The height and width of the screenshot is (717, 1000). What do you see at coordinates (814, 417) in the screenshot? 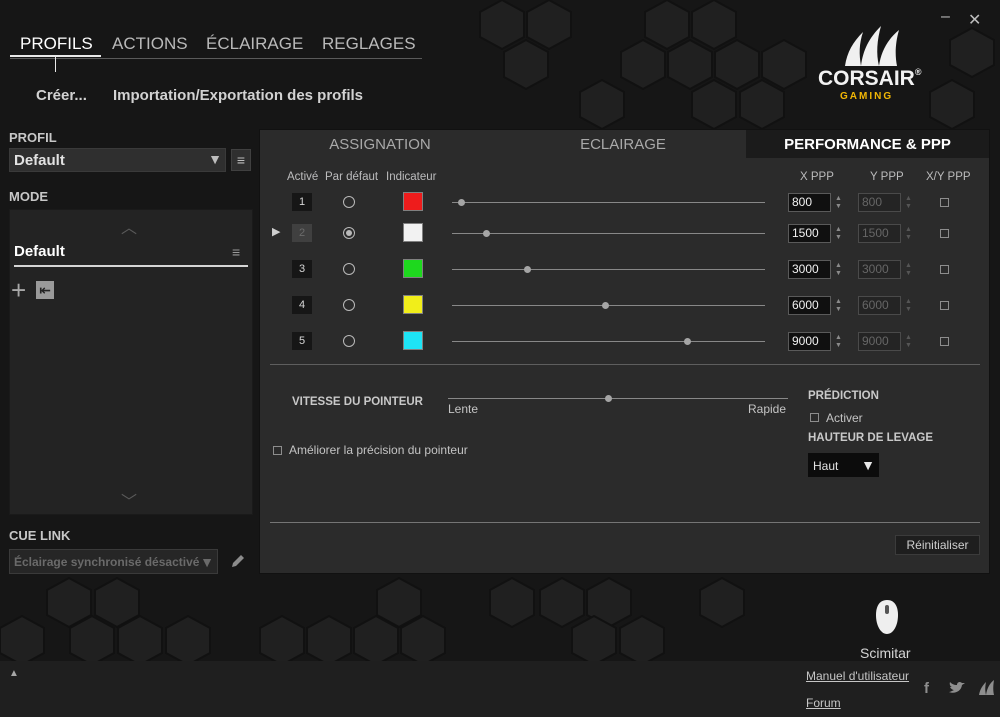
I see `prediction-checkbox` at bounding box center [814, 417].